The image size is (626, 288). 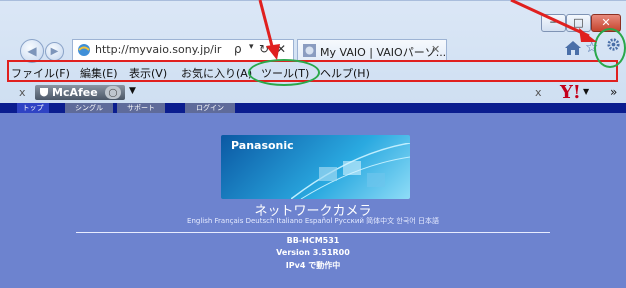 What do you see at coordinates (210, 108) in the screenshot?
I see `nav-tab-login: ログイン` at bounding box center [210, 108].